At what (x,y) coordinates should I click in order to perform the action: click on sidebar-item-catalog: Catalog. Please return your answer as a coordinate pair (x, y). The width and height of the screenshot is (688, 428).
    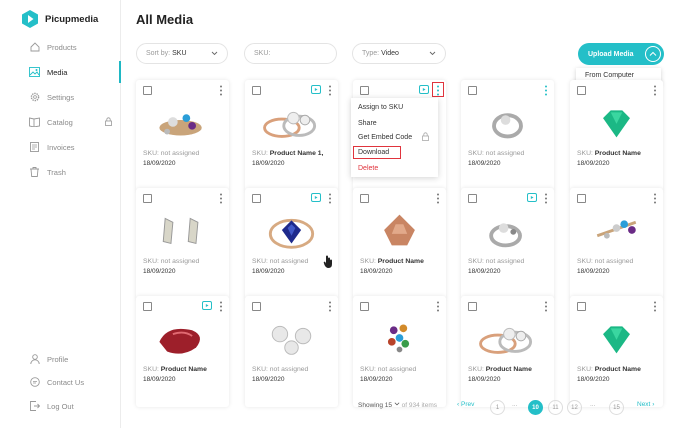
    Looking at the image, I should click on (60, 122).